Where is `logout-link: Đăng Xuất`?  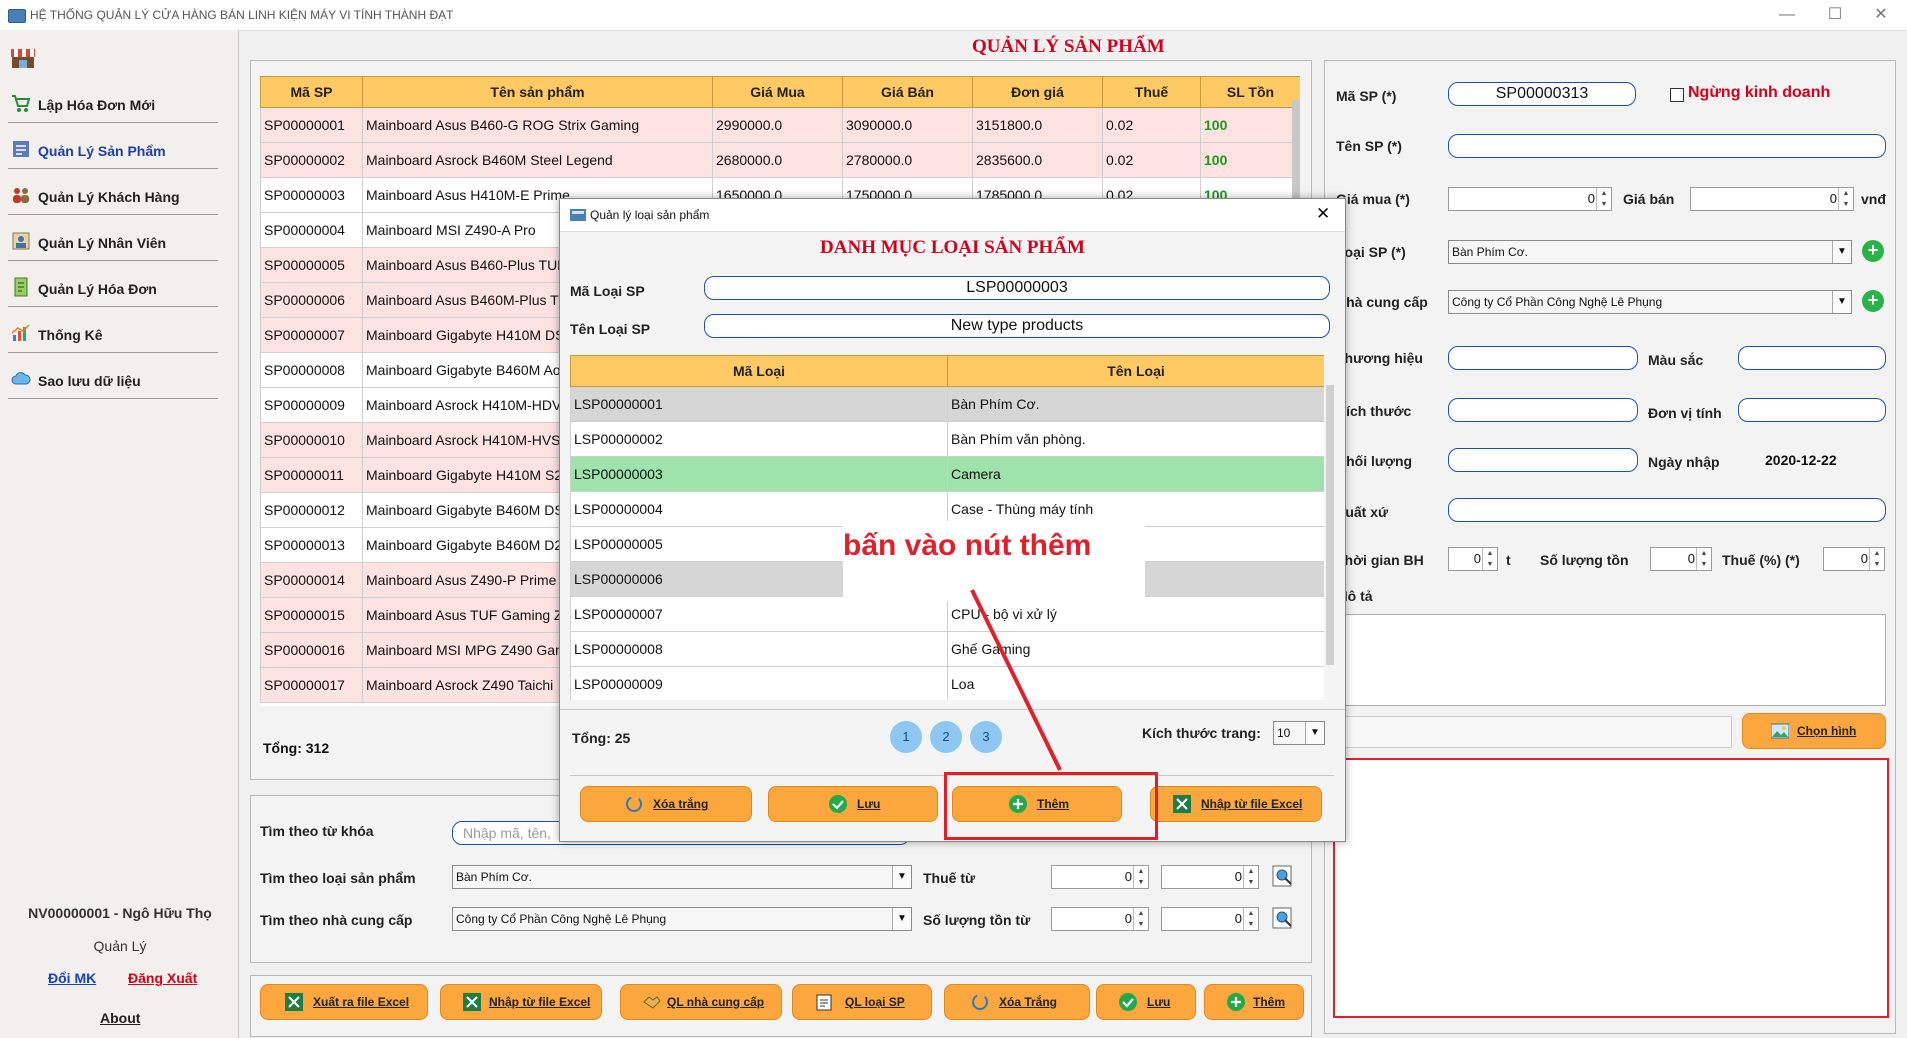
logout-link: Đăng Xuất is located at coordinates (162, 978).